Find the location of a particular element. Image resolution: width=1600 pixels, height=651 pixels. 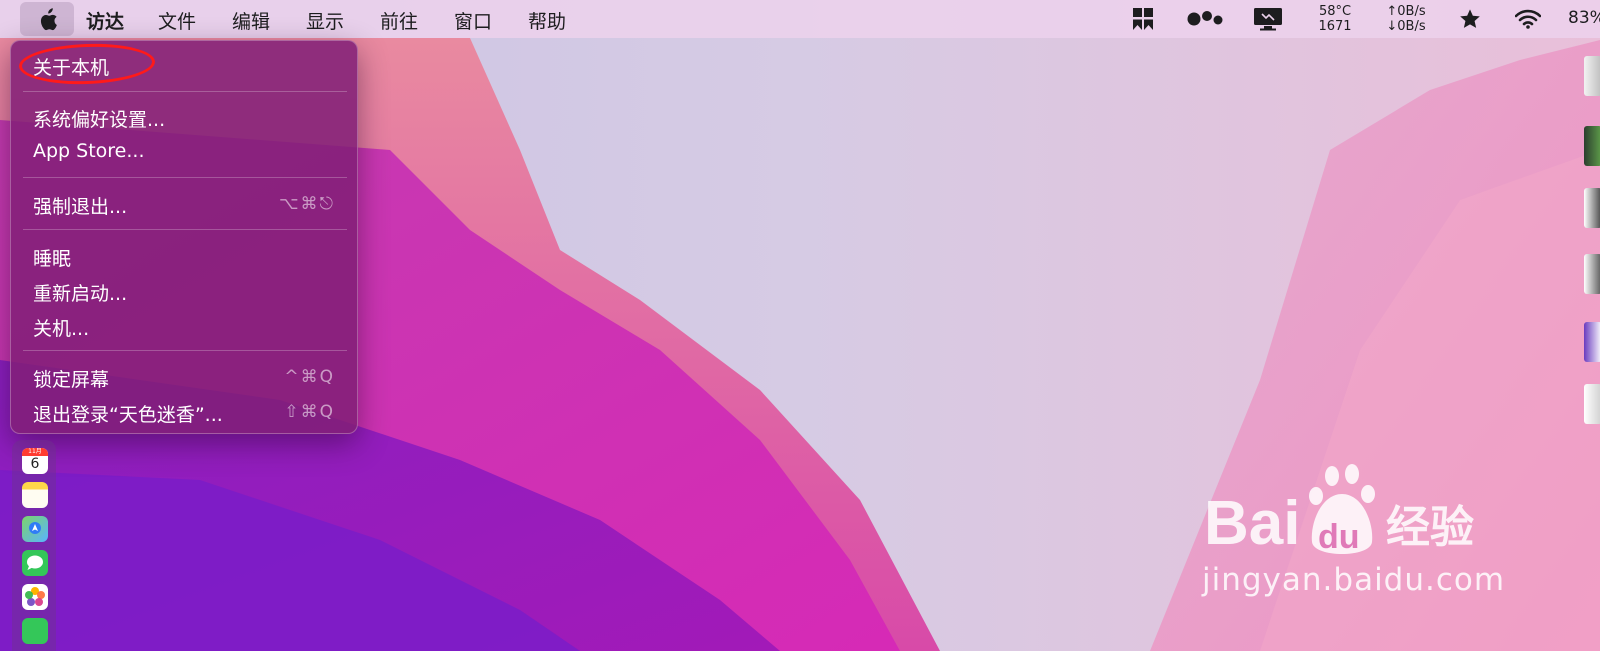

menu-finder: 访达 is located at coordinates (105, 20).